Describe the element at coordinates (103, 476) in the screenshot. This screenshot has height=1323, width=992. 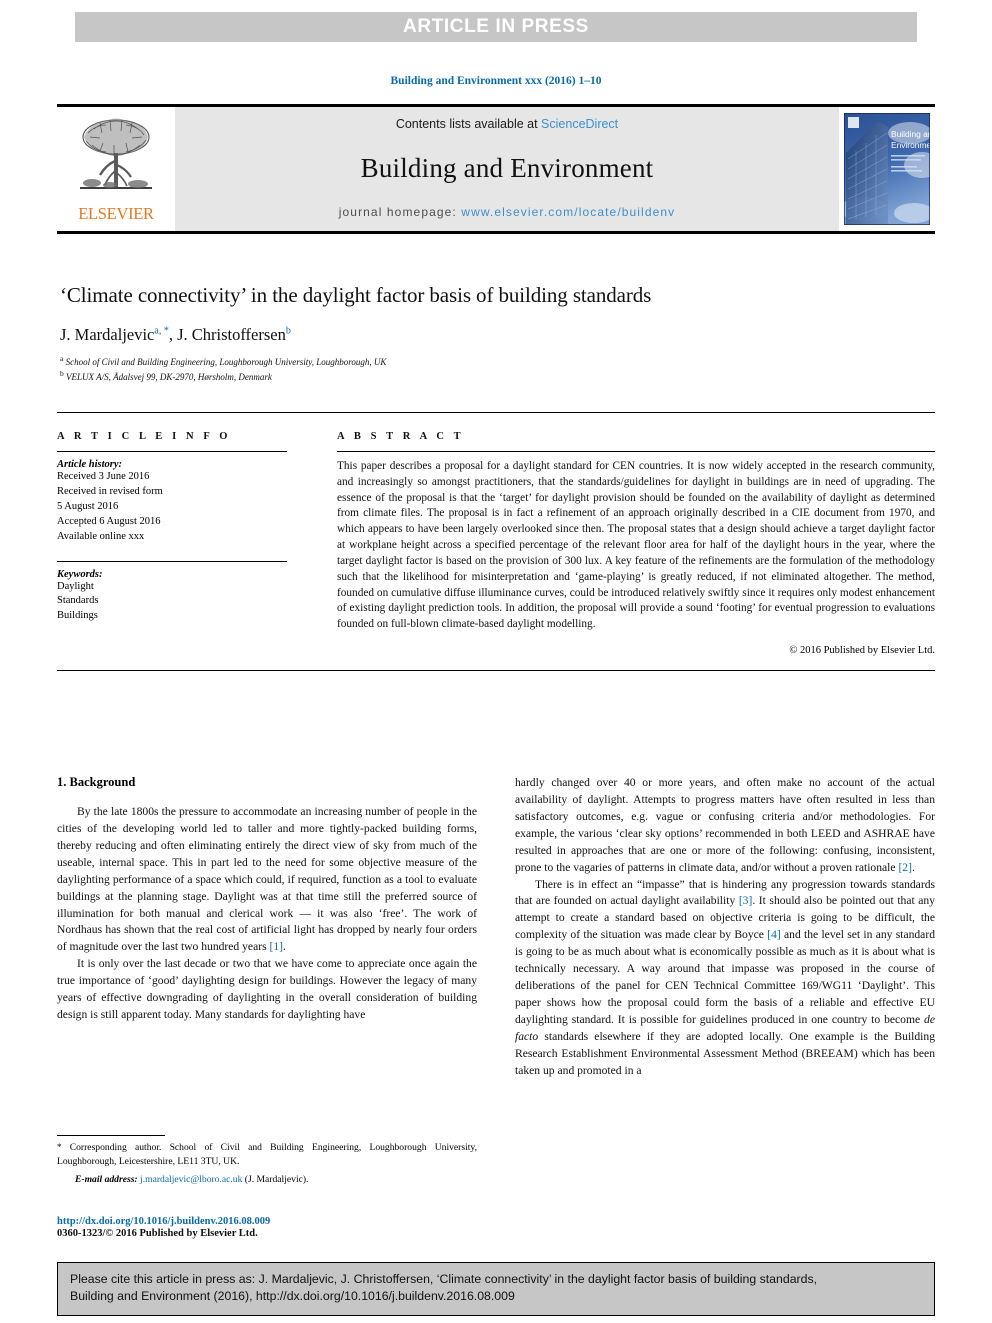
I see `article-history-received: Received 3 June 2016` at that location.